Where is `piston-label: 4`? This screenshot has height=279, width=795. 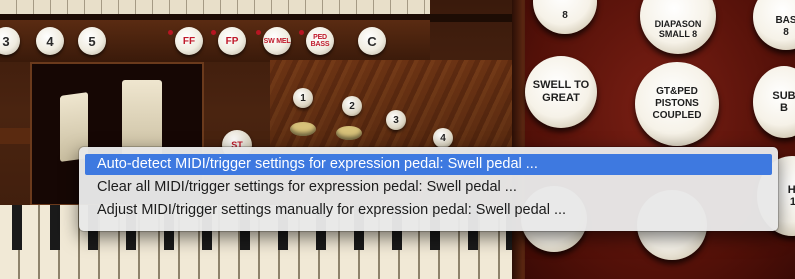 piston-label: 4 is located at coordinates (50, 41).